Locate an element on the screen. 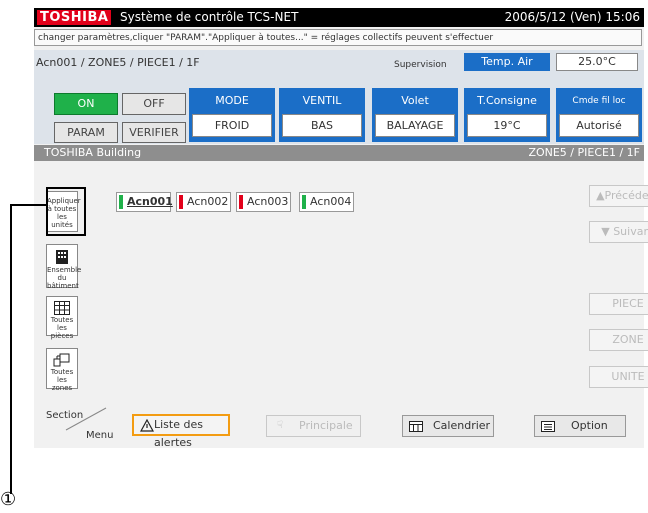 Image resolution: width=648 pixels, height=513 pixels. all-rooms-button: Toutes les pièces is located at coordinates (62, 318).